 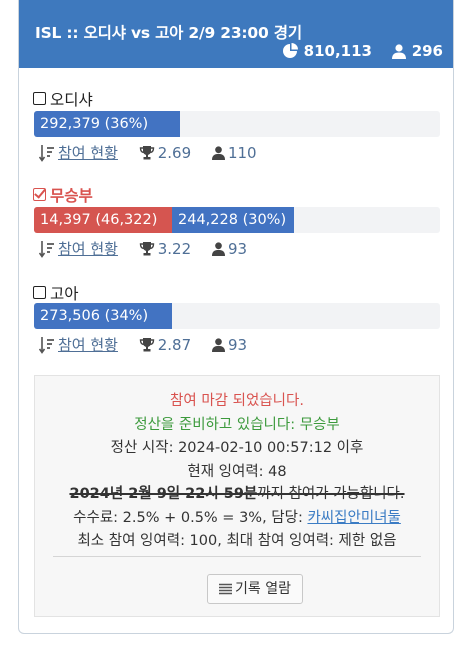 I want to click on option-name: 무승부, so click(x=71, y=196).